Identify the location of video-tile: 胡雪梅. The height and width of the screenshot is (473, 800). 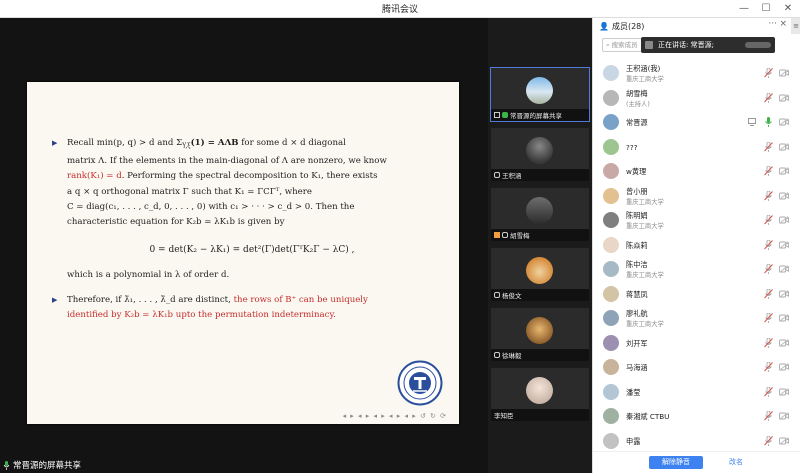
(540, 214).